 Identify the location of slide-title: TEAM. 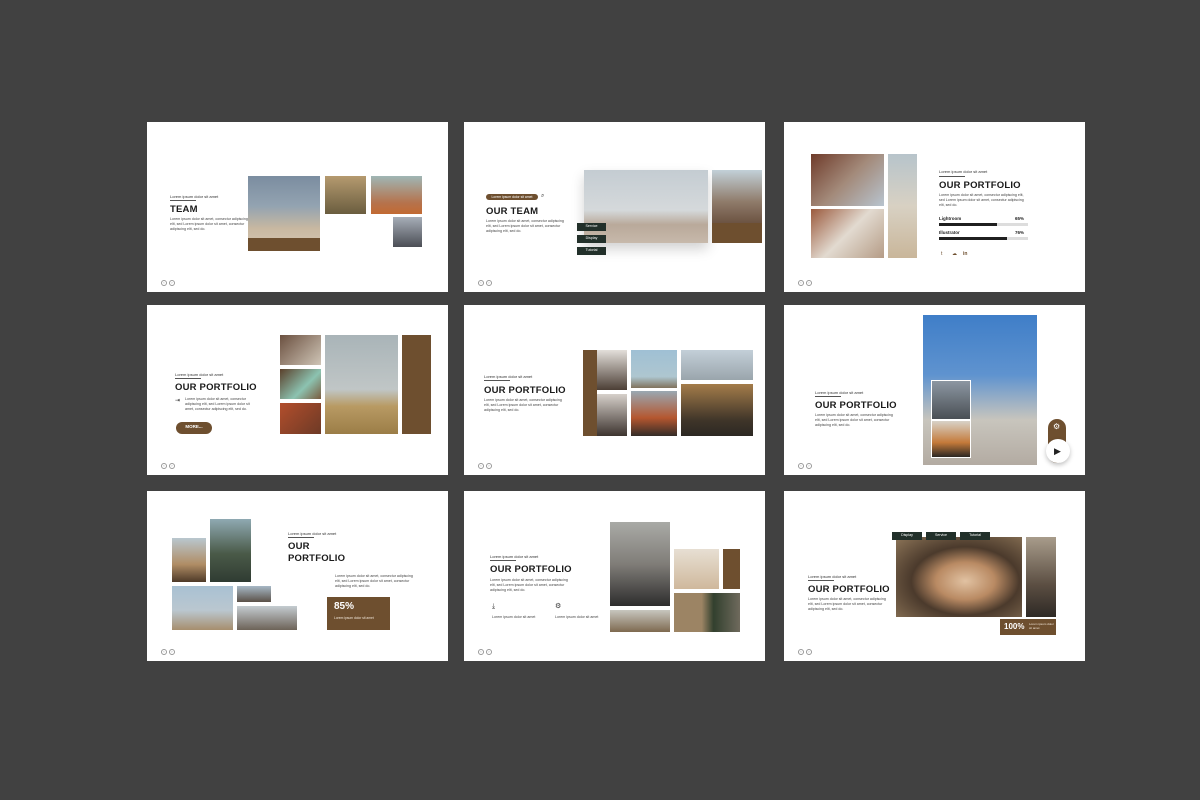
(184, 209).